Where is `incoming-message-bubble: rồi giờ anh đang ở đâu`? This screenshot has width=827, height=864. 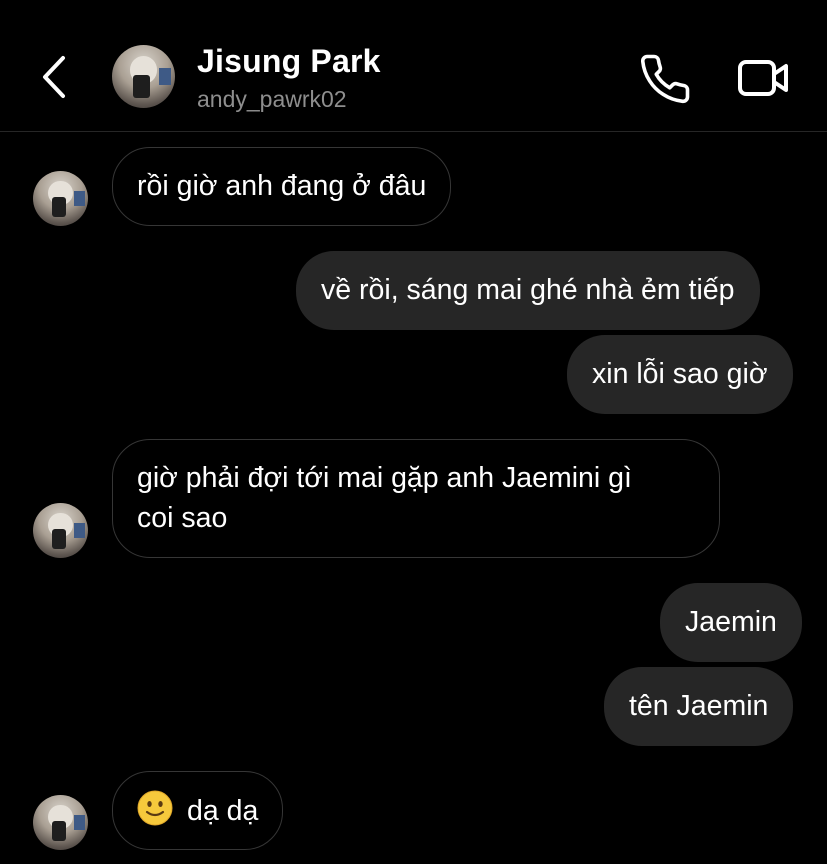
incoming-message-bubble: rồi giờ anh đang ở đâu is located at coordinates (282, 186).